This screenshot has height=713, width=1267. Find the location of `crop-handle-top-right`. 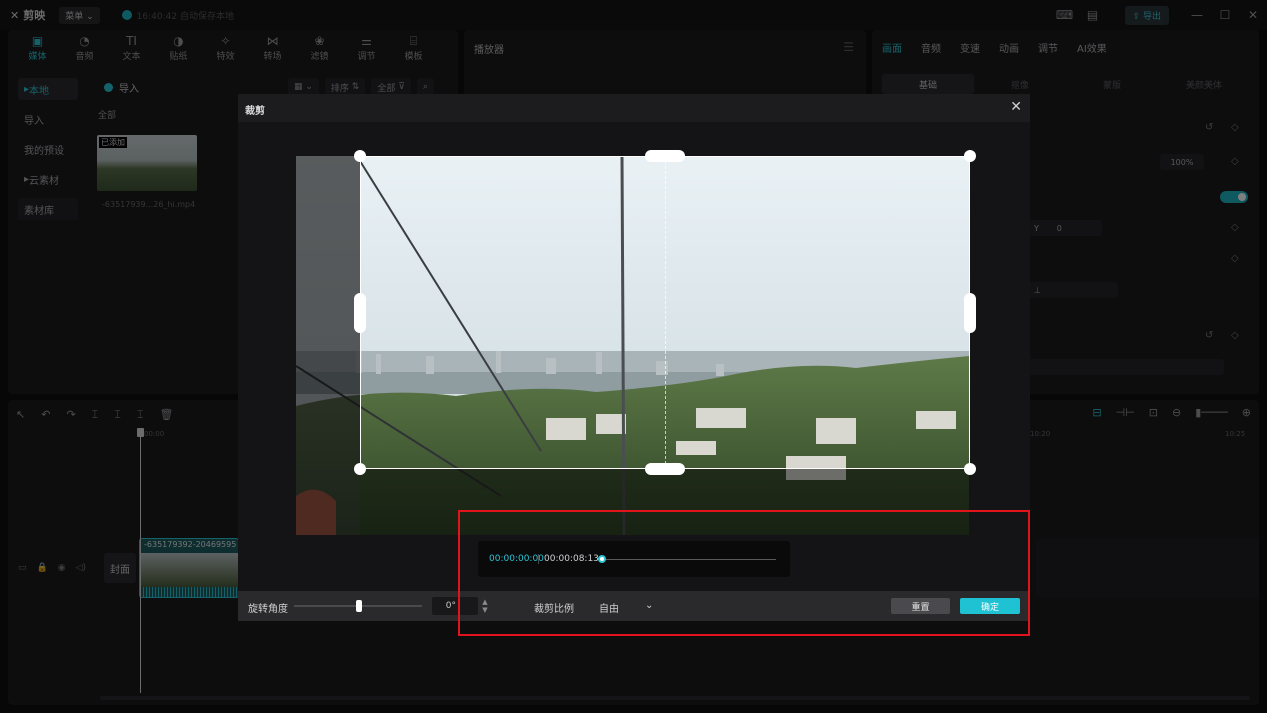

crop-handle-top-right is located at coordinates (970, 156).